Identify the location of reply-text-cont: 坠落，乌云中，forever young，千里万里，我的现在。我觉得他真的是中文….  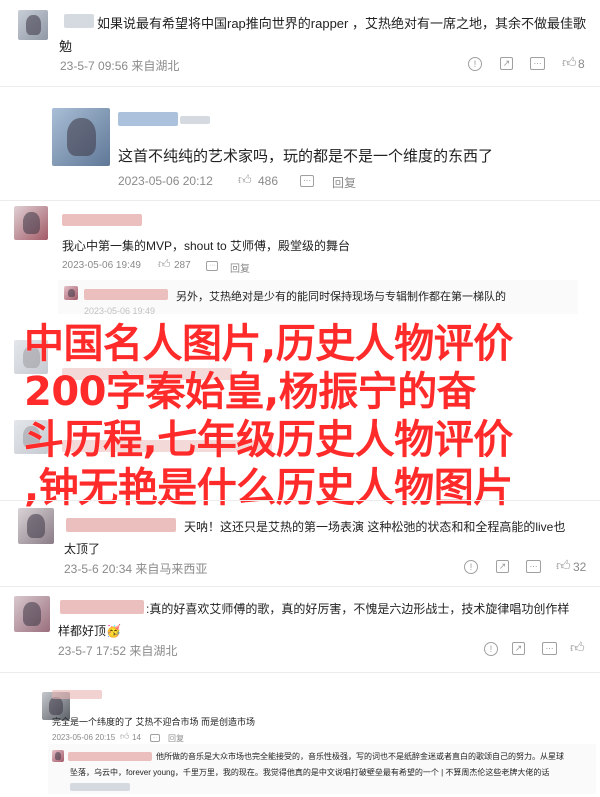
(310, 772).